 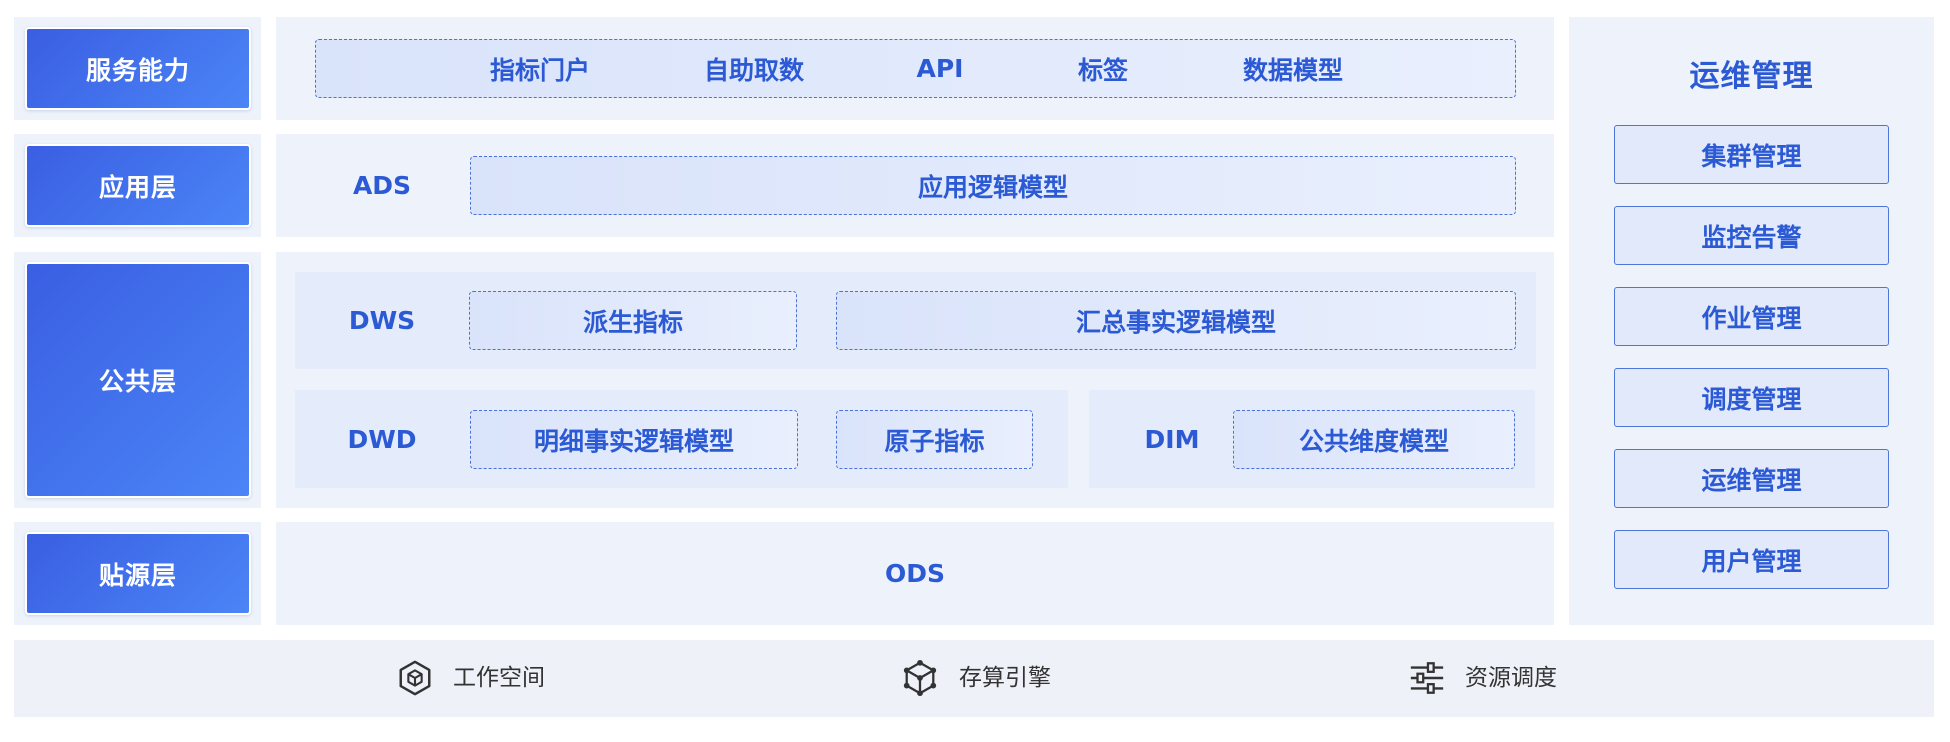 I want to click on application-row: ADS 应用逻辑模型, so click(x=915, y=185).